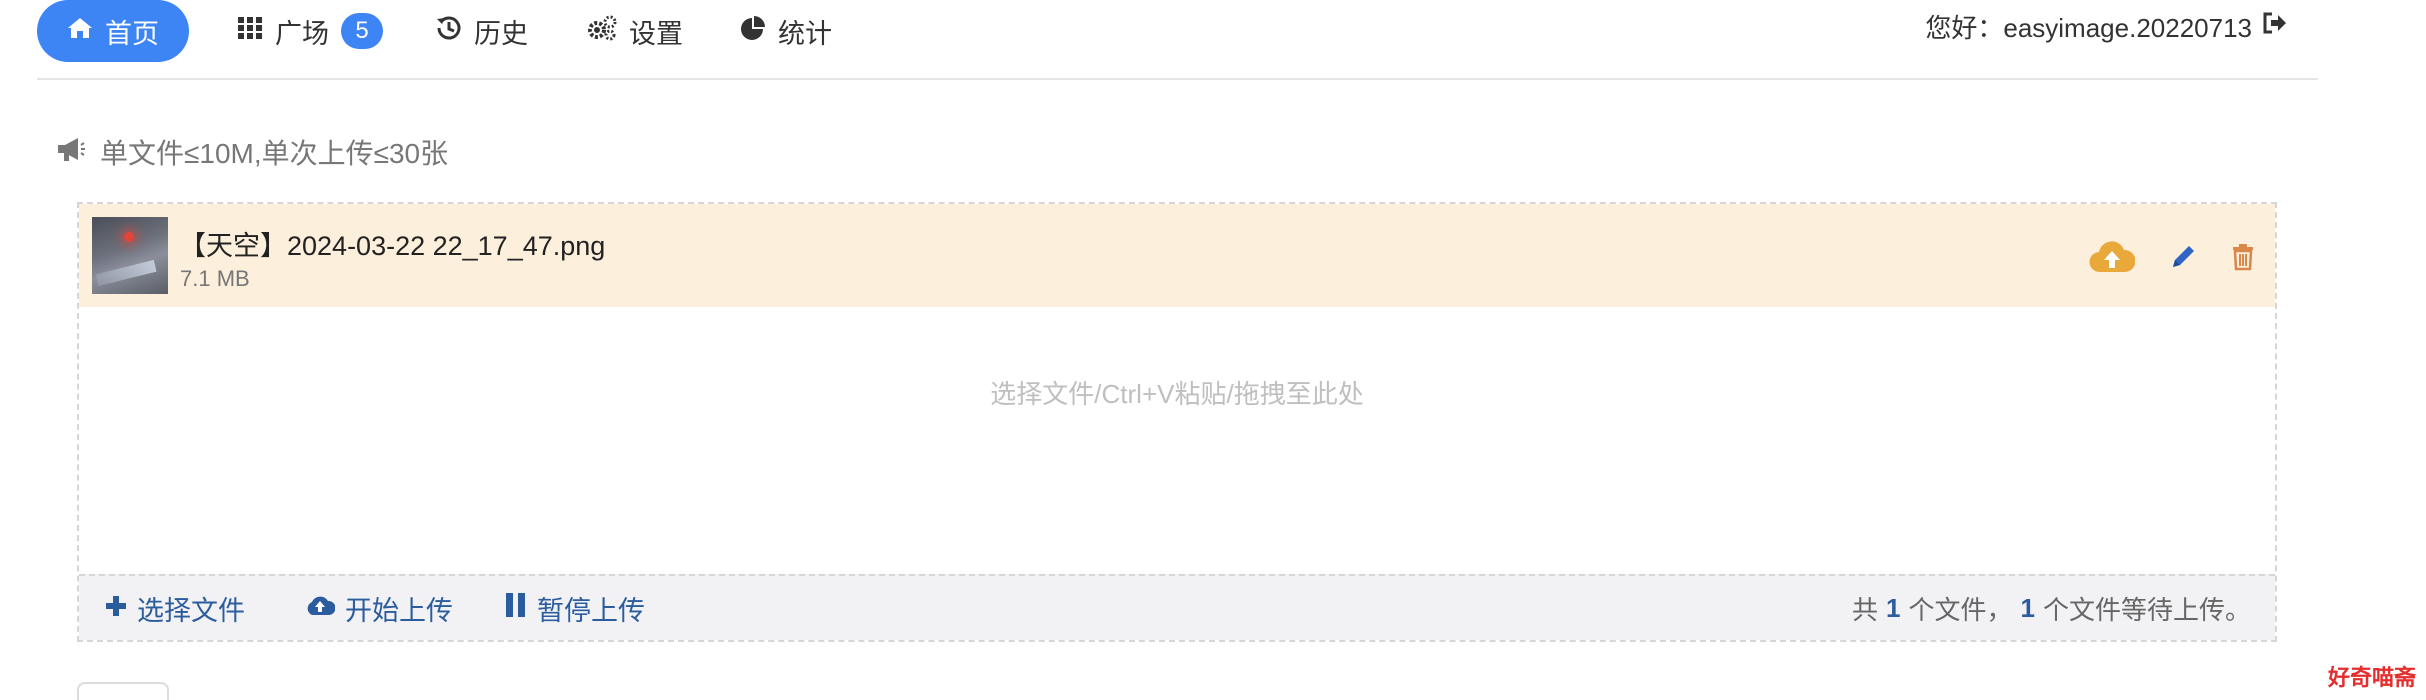  Describe the element at coordinates (2371, 677) in the screenshot. I see `watermark: 好奇喵斋` at that location.